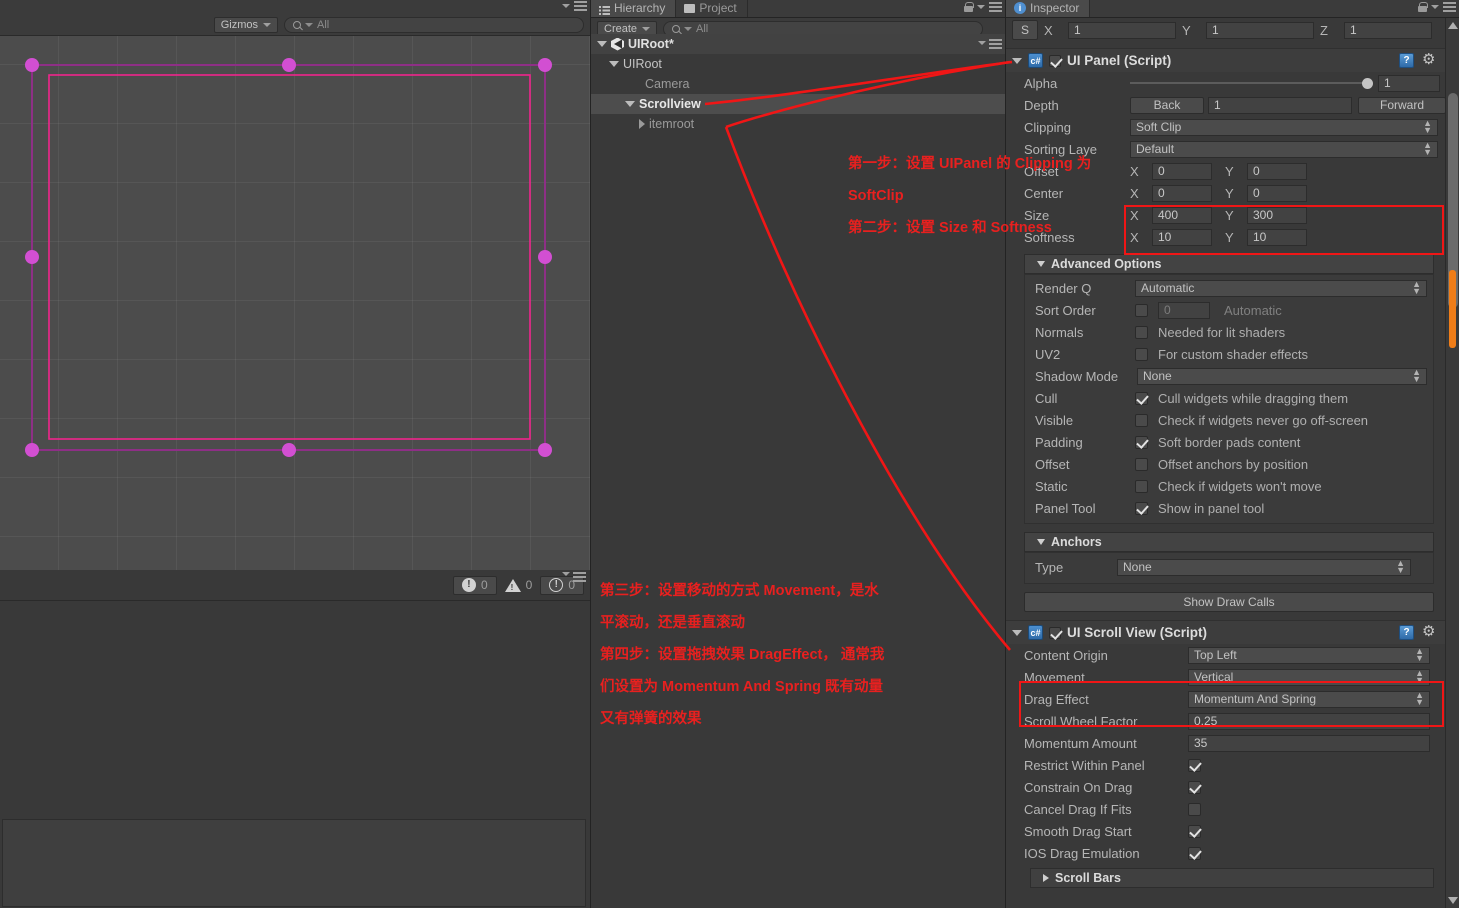 Image resolution: width=1459 pixels, height=908 pixels. What do you see at coordinates (1141, 332) in the screenshot?
I see `normals-checkbox` at bounding box center [1141, 332].